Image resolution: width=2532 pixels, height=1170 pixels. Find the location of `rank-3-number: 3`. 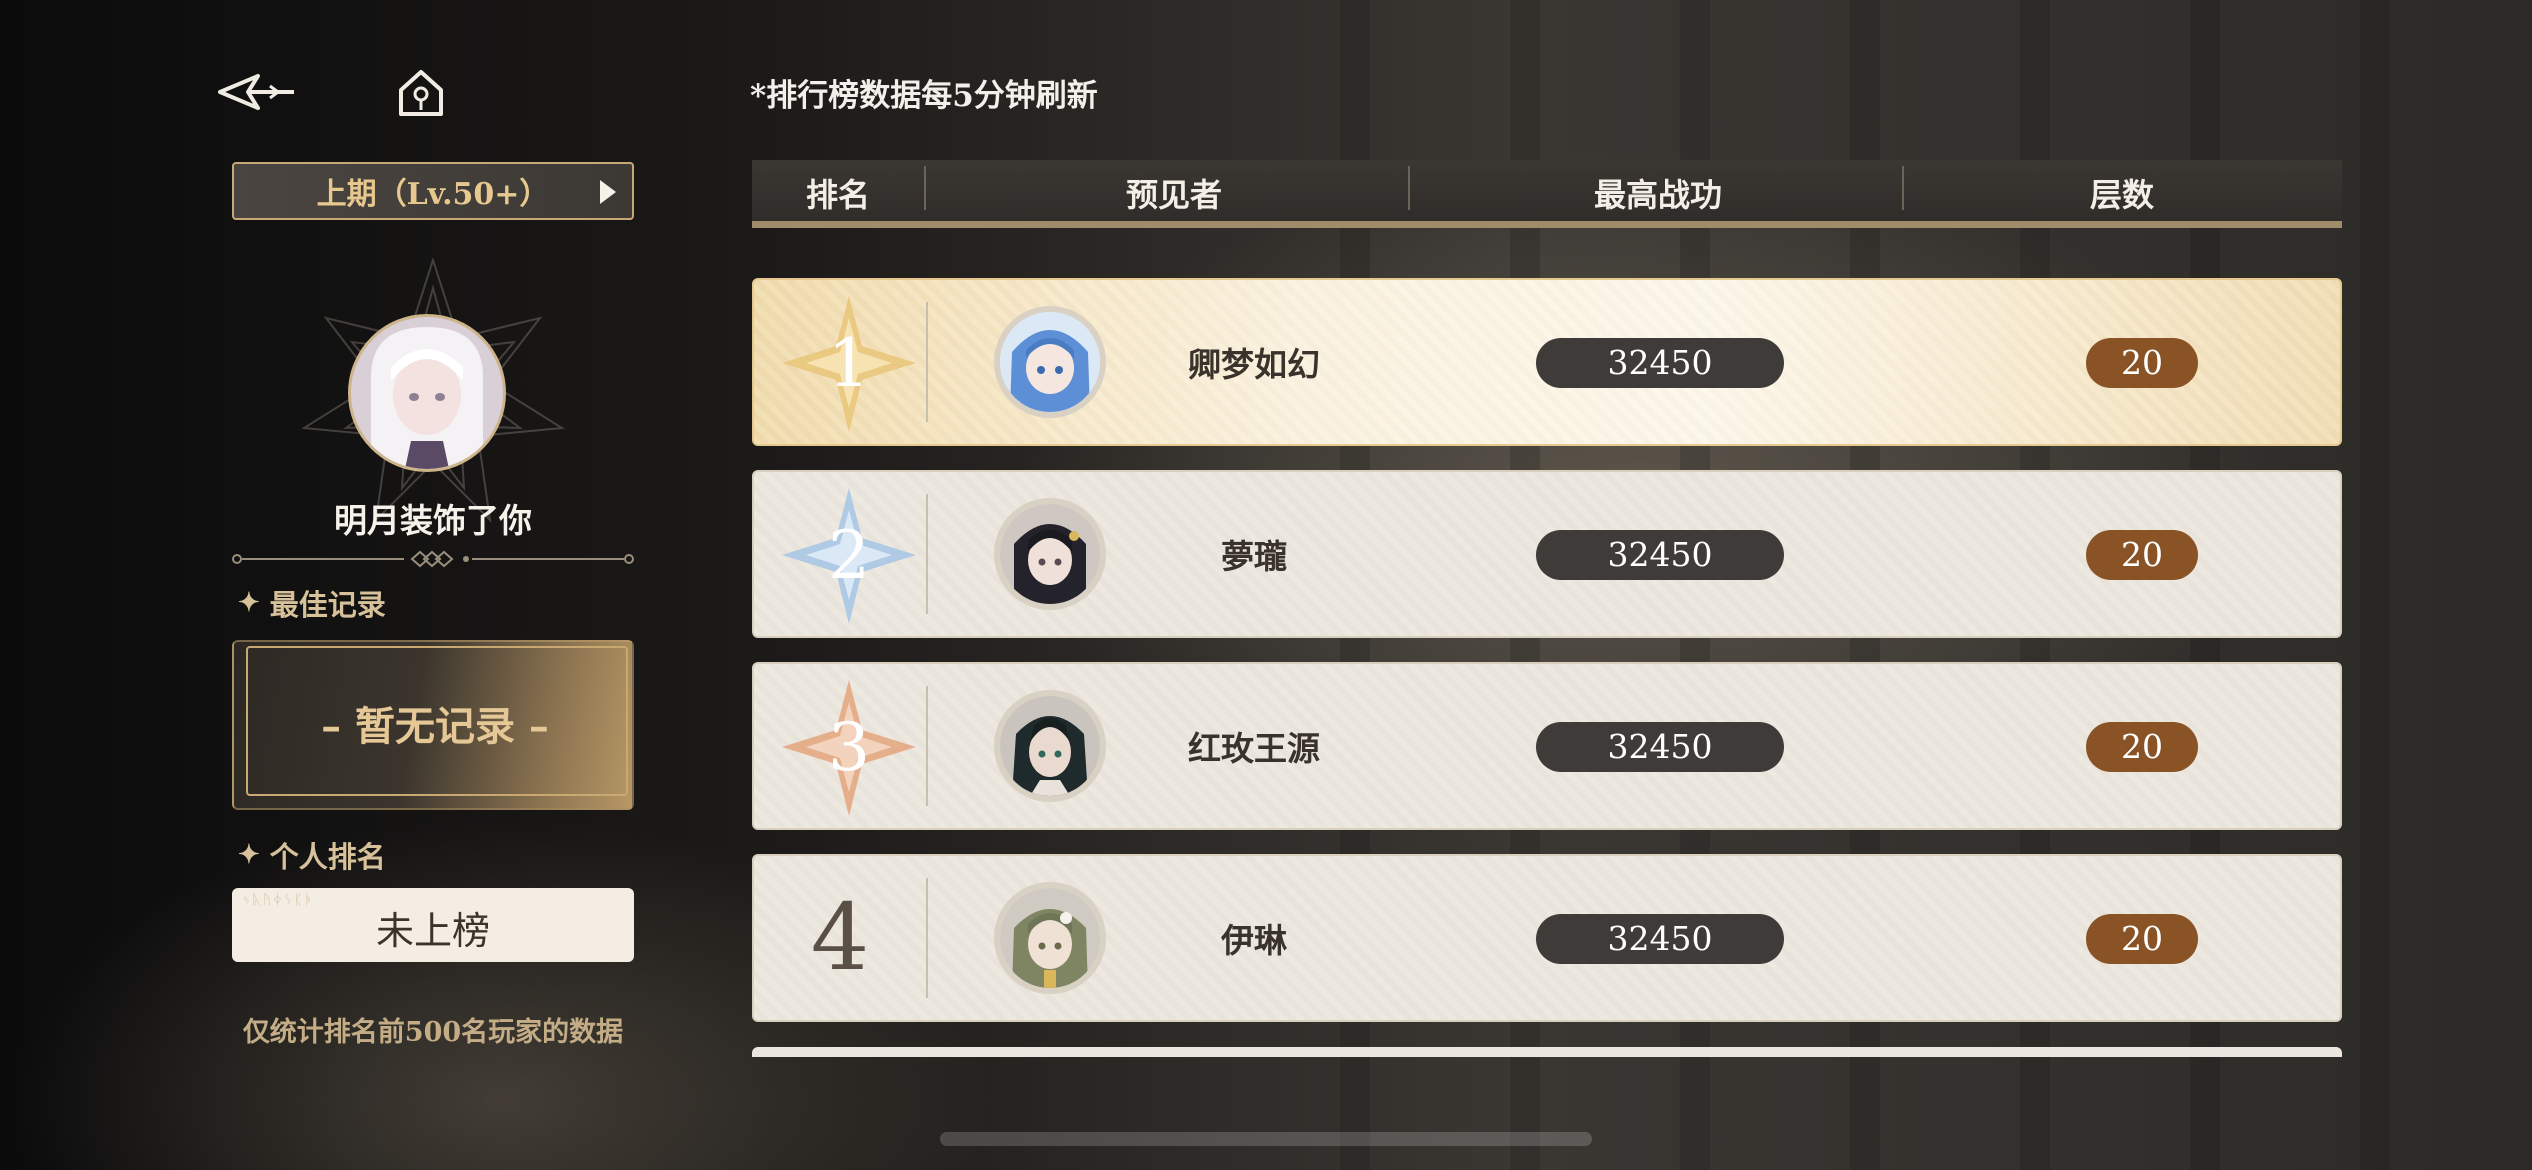

rank-3-number: 3 is located at coordinates (849, 747).